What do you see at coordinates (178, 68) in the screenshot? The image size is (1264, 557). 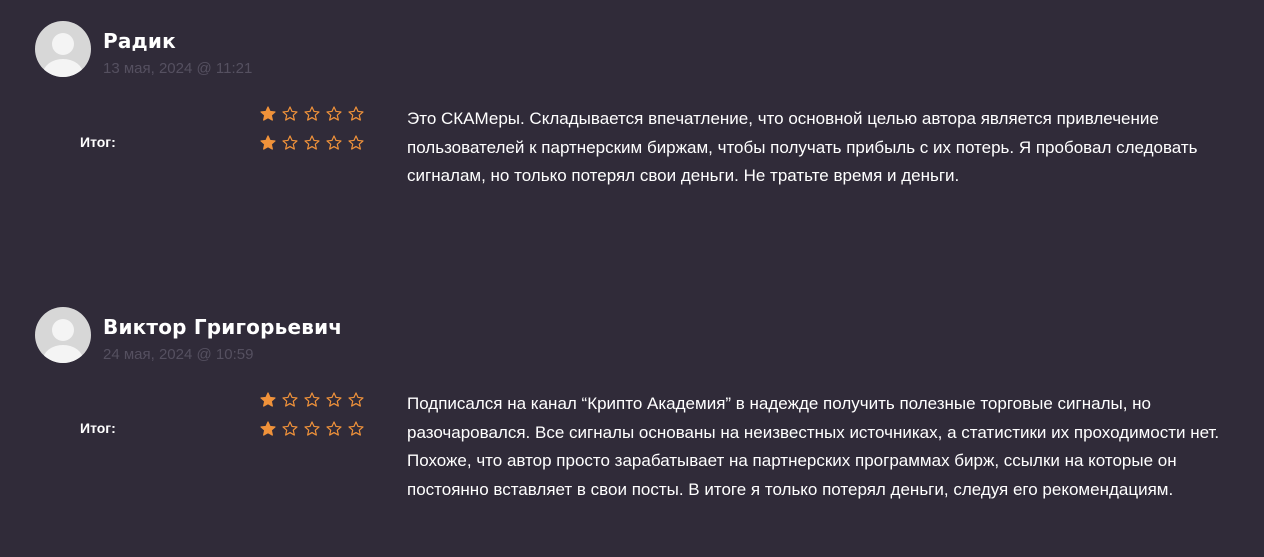 I see `review-date: 13 мая, 2024 @ 11:21` at bounding box center [178, 68].